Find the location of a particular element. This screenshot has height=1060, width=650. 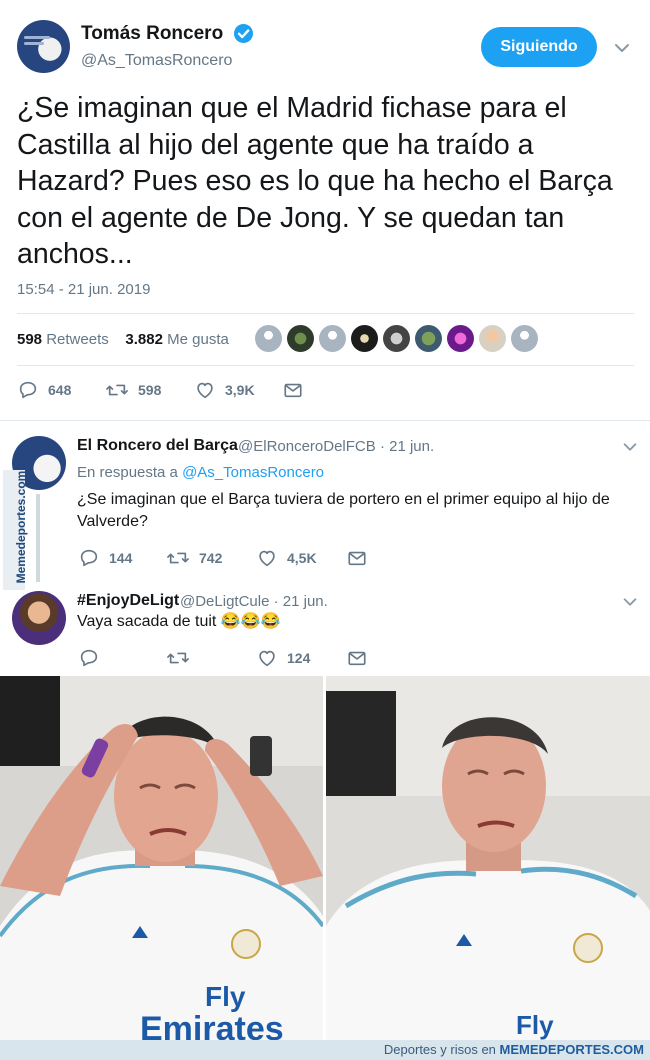

author-avatar is located at coordinates (43, 46).